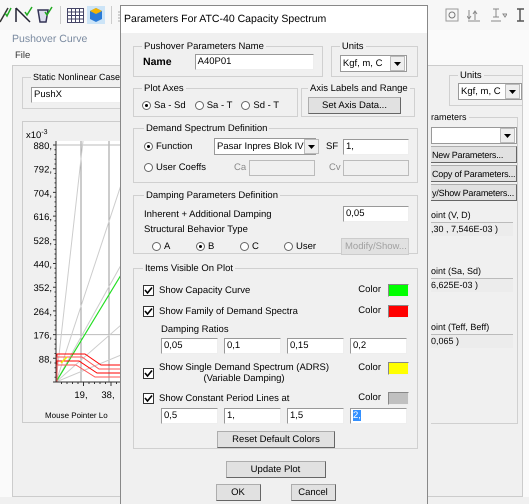 The width and height of the screenshot is (529, 504). I want to click on group-label: Items Visible On Plot, so click(189, 268).